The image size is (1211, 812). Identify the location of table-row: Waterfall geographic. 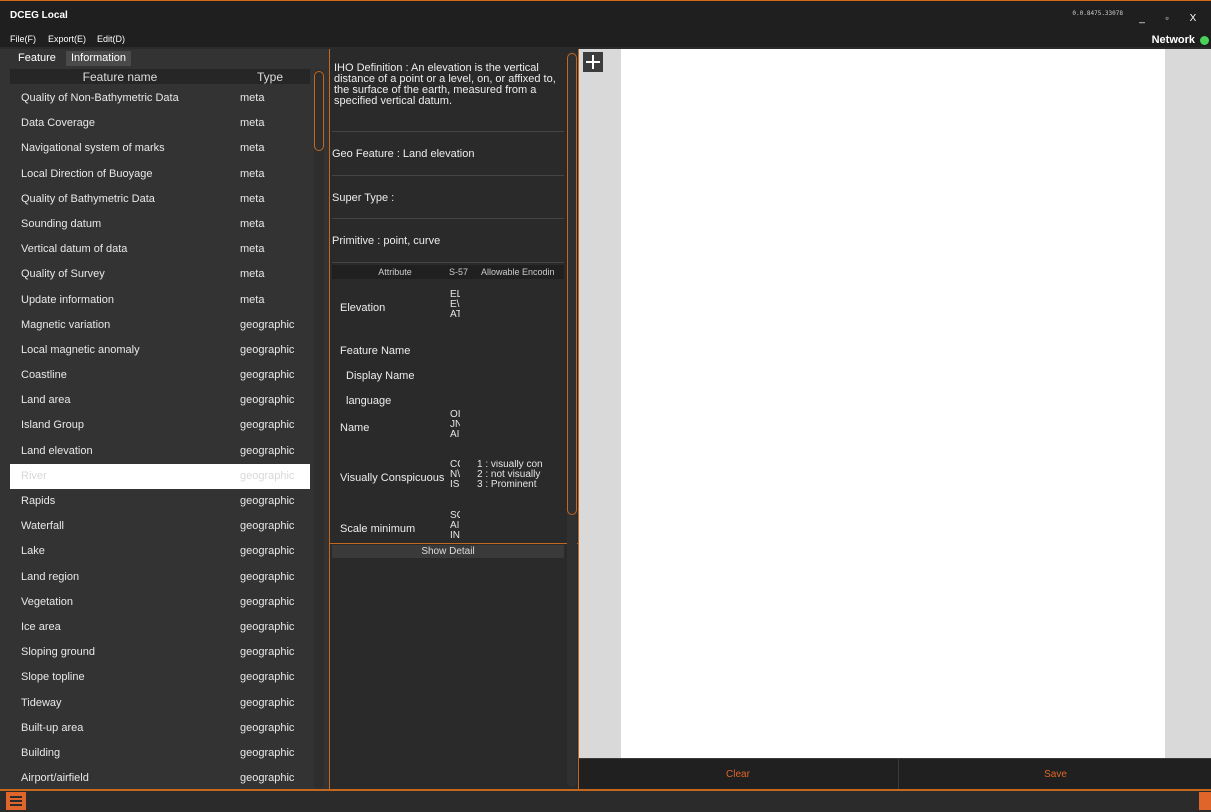
(160, 526).